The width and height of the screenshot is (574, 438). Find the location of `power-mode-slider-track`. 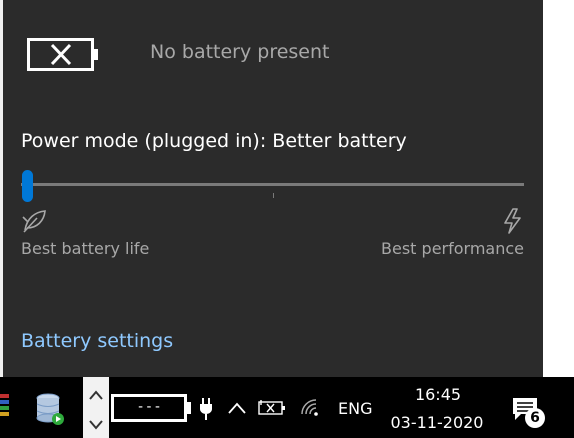

power-mode-slider-track is located at coordinates (272, 184).